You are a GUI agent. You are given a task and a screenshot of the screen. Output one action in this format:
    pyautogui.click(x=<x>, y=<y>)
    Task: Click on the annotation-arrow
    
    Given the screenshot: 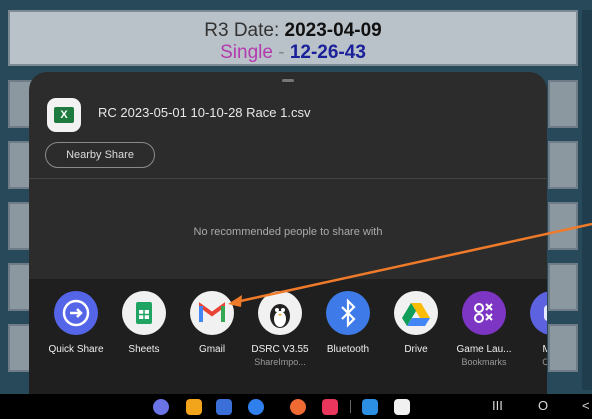 What is the action you would take?
    pyautogui.click(x=410, y=264)
    